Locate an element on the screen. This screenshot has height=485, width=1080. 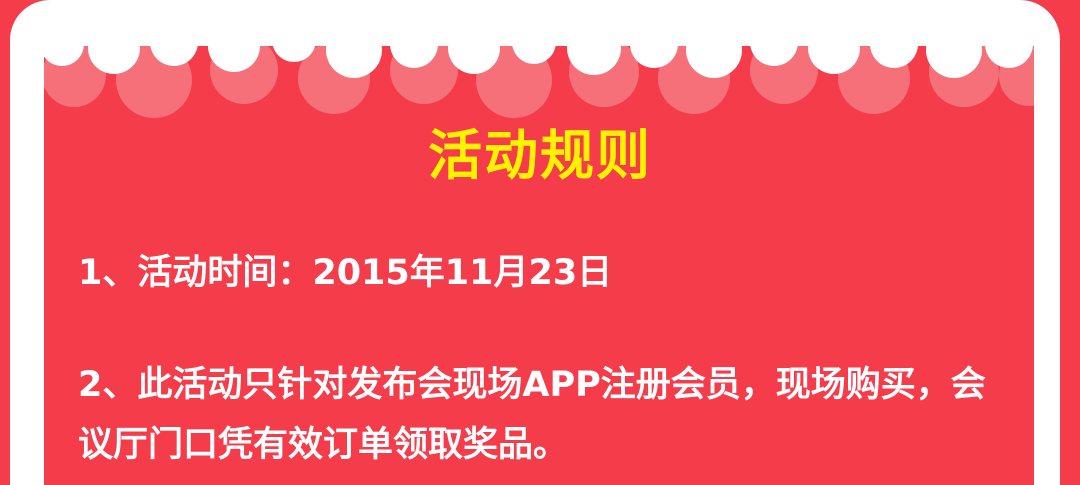
cloud-decoration is located at coordinates (539, 79).